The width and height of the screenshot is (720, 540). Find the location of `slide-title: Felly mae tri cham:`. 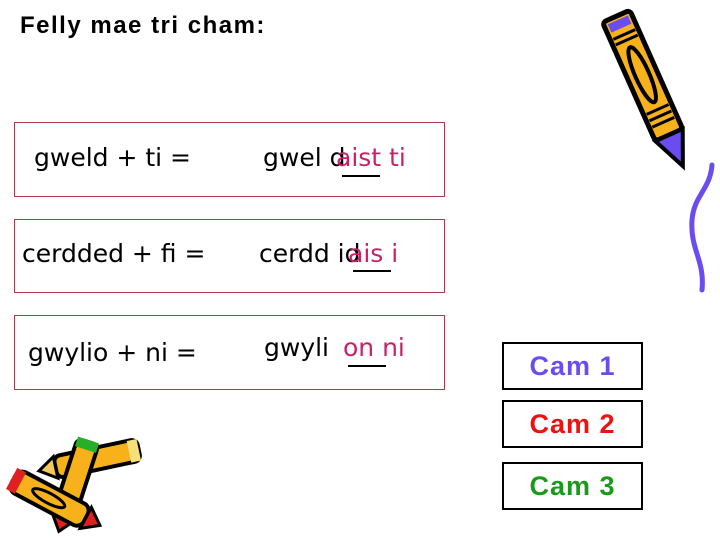

slide-title: Felly mae tri cham: is located at coordinates (143, 25).